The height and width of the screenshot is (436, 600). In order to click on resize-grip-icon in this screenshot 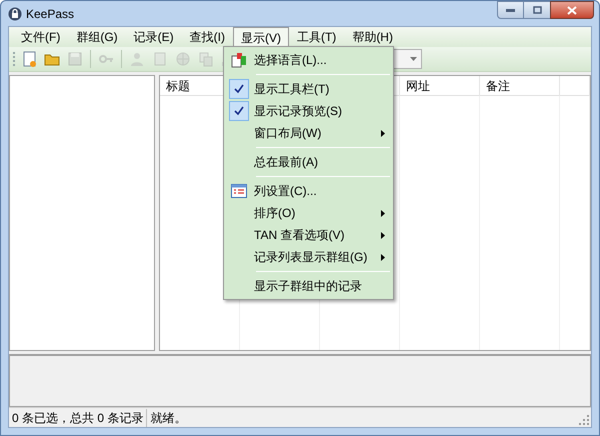, I will do `click(584, 420)`.